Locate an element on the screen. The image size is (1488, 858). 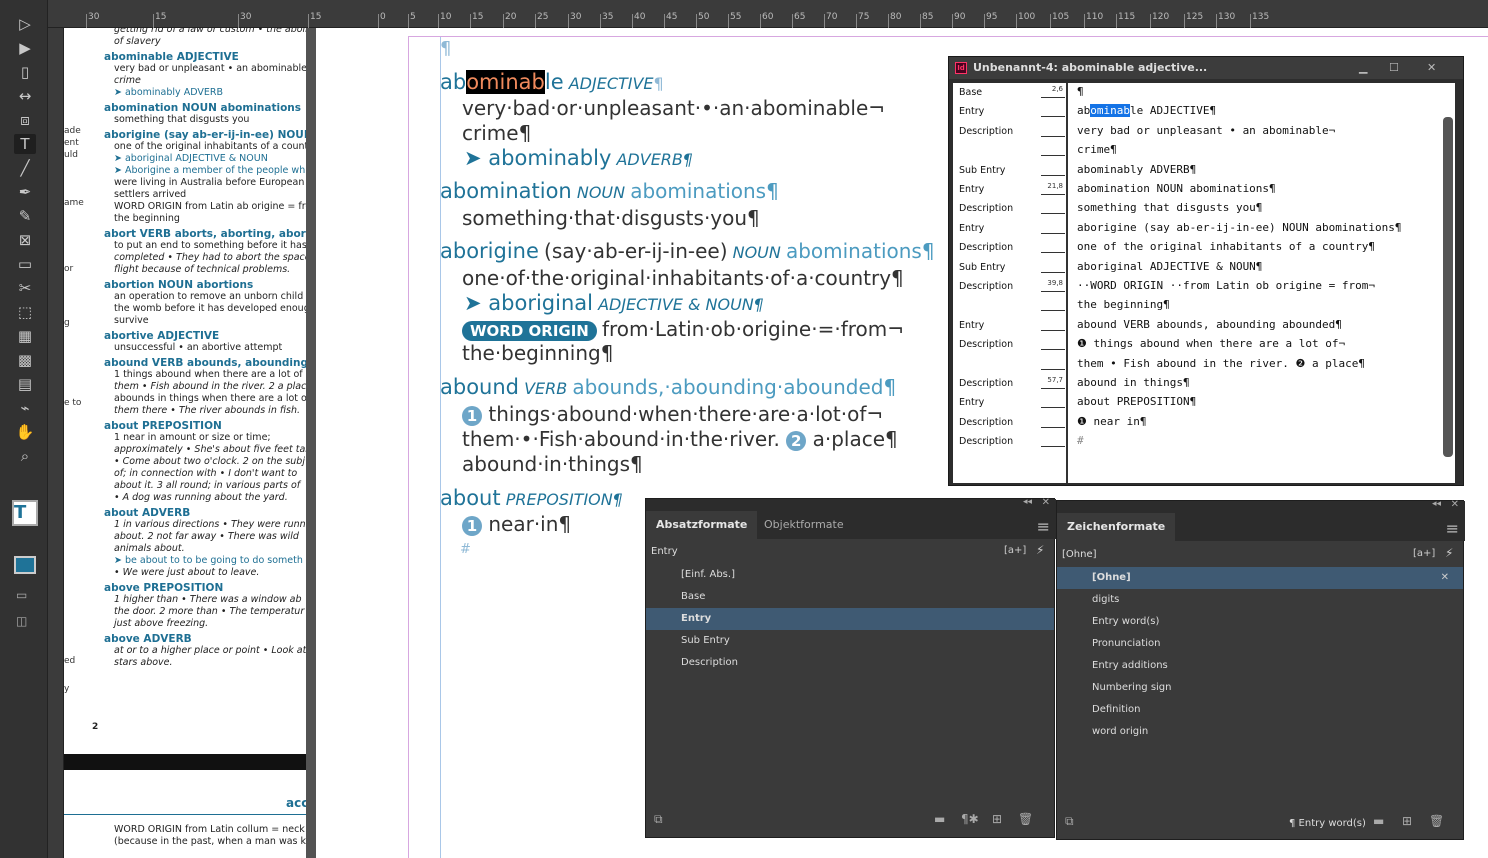
tab-zeichenformate: Zeichenformate is located at coordinates (1116, 527).